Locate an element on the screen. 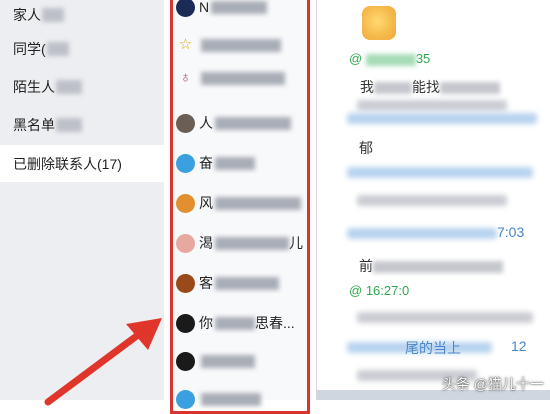  group-label: 黑名单 is located at coordinates (34, 124).